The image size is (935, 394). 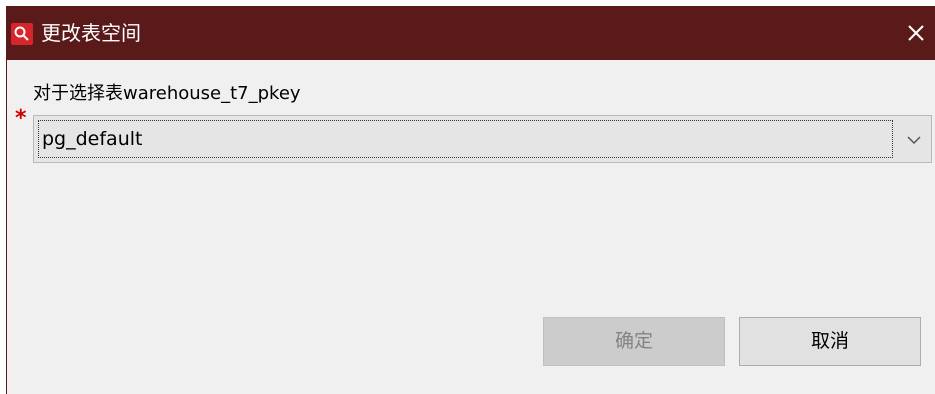 What do you see at coordinates (92, 139) in the screenshot?
I see `tablespace-selected-value: pg_default` at bounding box center [92, 139].